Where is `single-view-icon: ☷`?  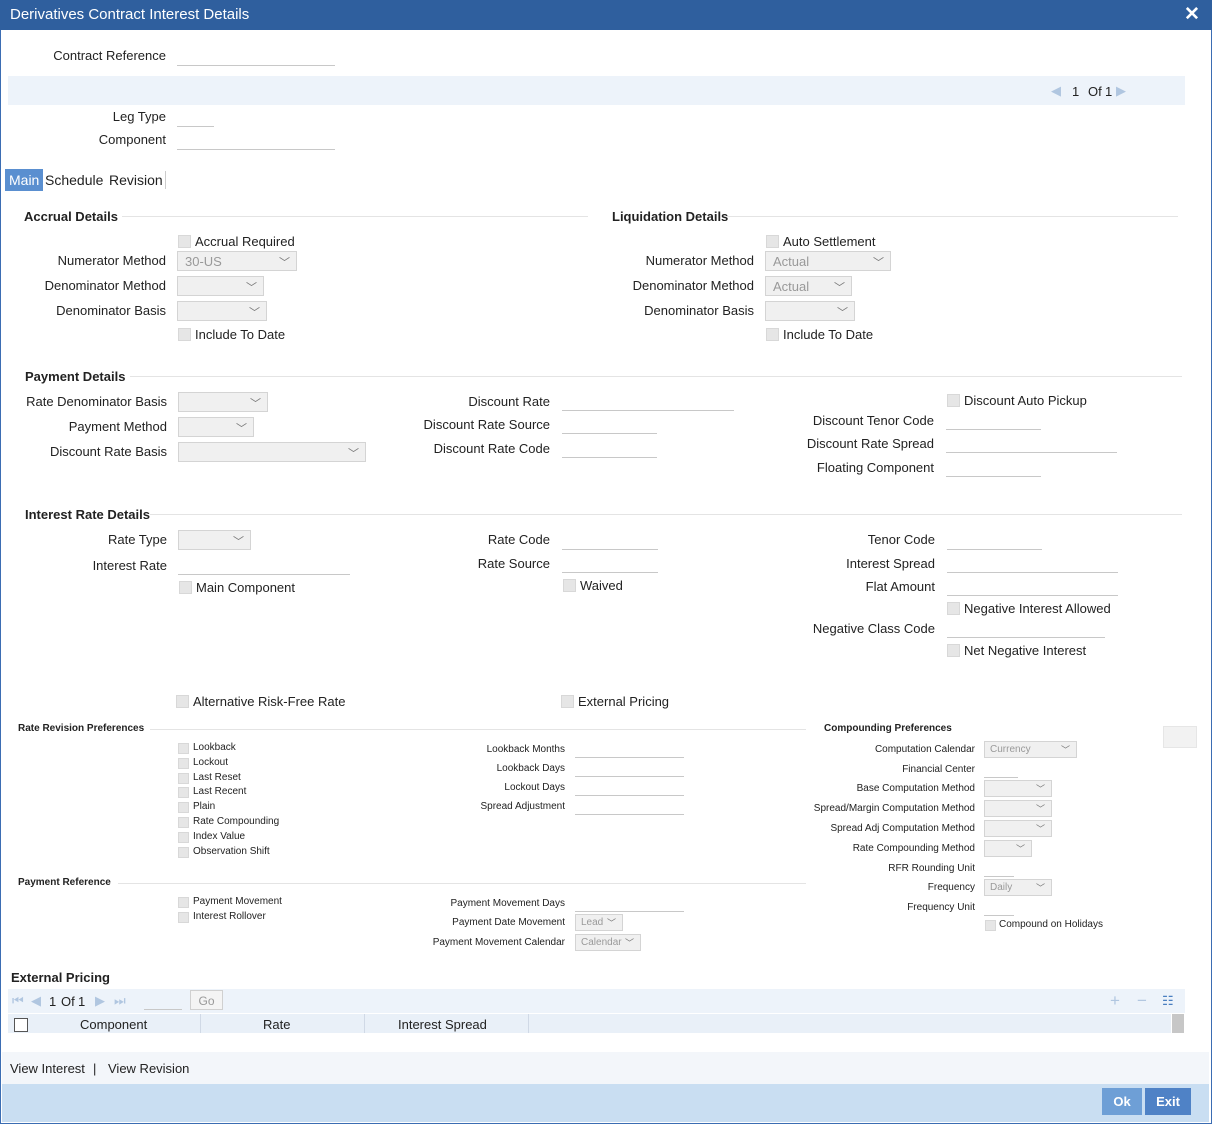
single-view-icon: ☷ is located at coordinates (1168, 1001).